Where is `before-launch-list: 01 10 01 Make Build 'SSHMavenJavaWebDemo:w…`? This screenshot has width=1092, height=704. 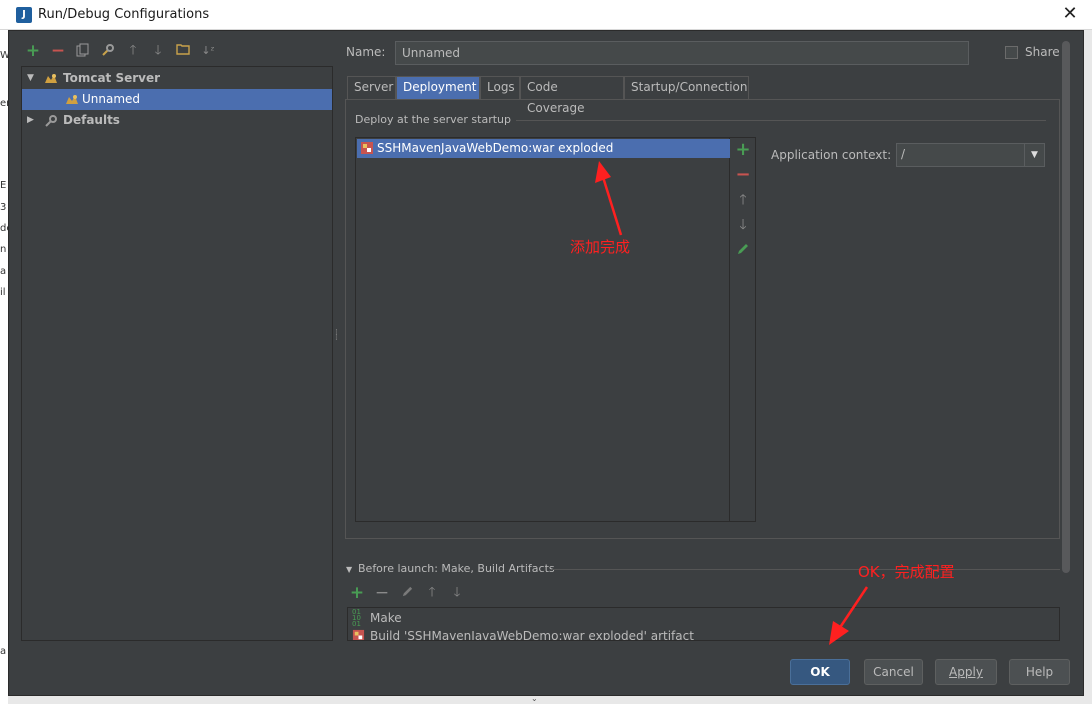
before-launch-list: 01 10 01 Make Build 'SSHMavenJavaWebDemo:w… is located at coordinates (703, 624).